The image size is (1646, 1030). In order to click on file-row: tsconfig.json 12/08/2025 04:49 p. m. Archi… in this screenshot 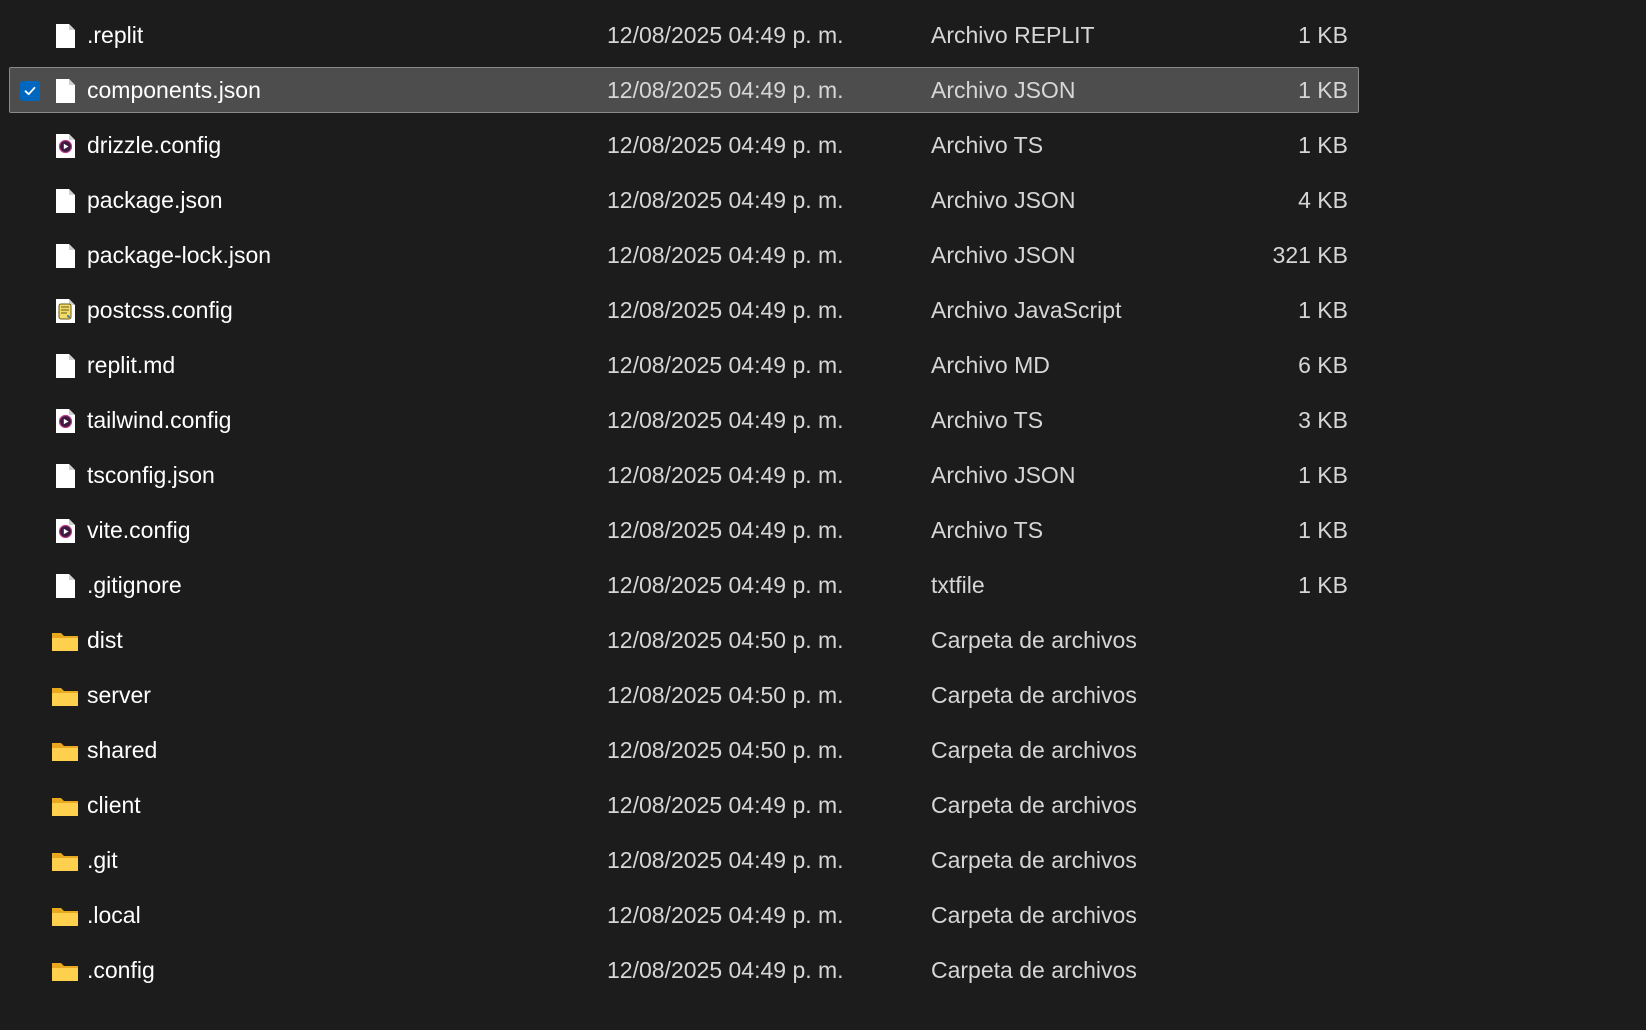, I will do `click(684, 475)`.